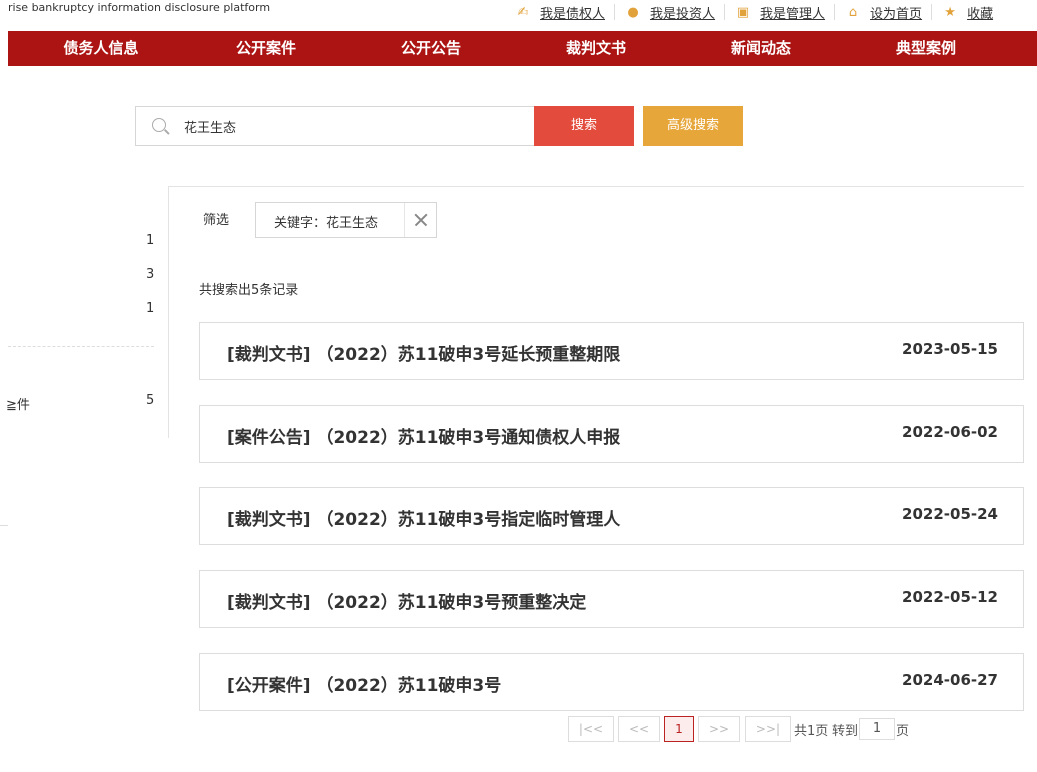 This screenshot has width=1037, height=772. Describe the element at coordinates (424, 520) in the screenshot. I see `result-title: [裁判文书] （2022）苏11破申3号指定临时管理人` at that location.